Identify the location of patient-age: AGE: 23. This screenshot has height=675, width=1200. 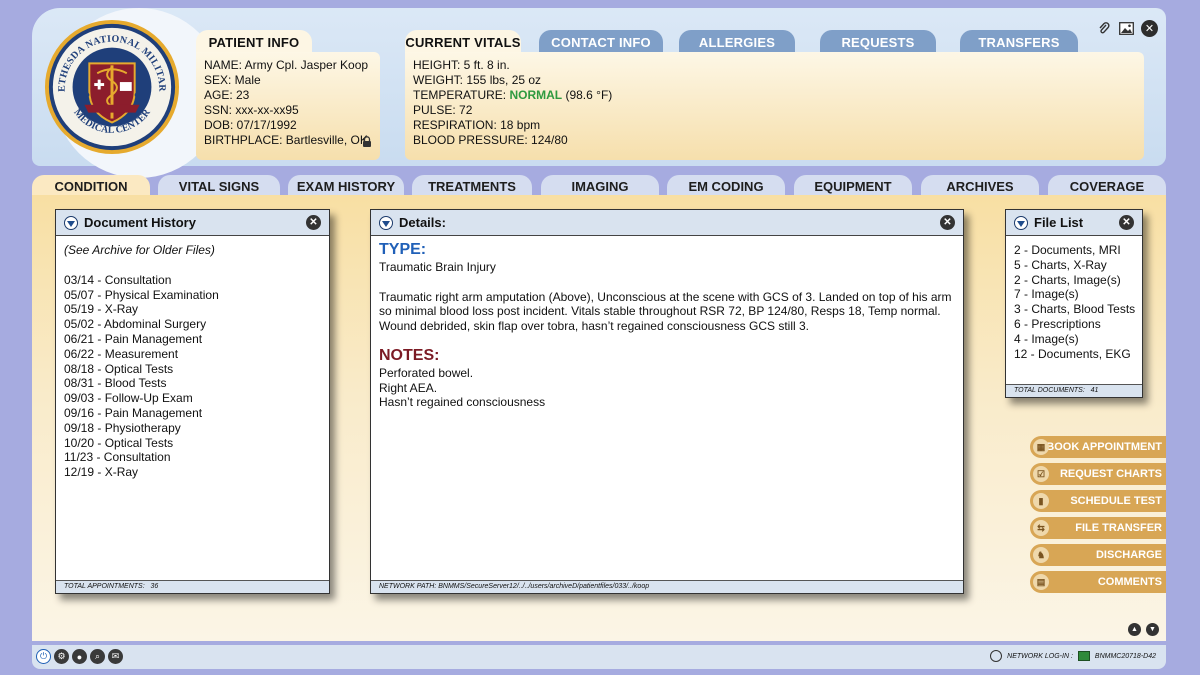
(227, 95).